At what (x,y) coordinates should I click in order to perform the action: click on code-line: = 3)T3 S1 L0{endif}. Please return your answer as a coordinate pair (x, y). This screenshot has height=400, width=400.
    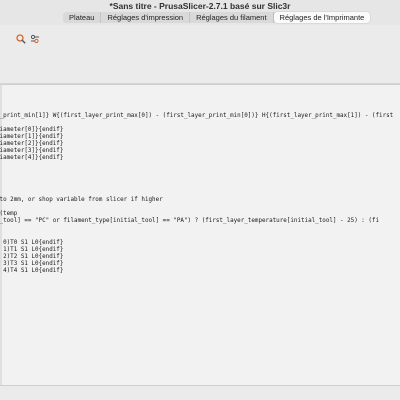
    Looking at the image, I should click on (32, 263).